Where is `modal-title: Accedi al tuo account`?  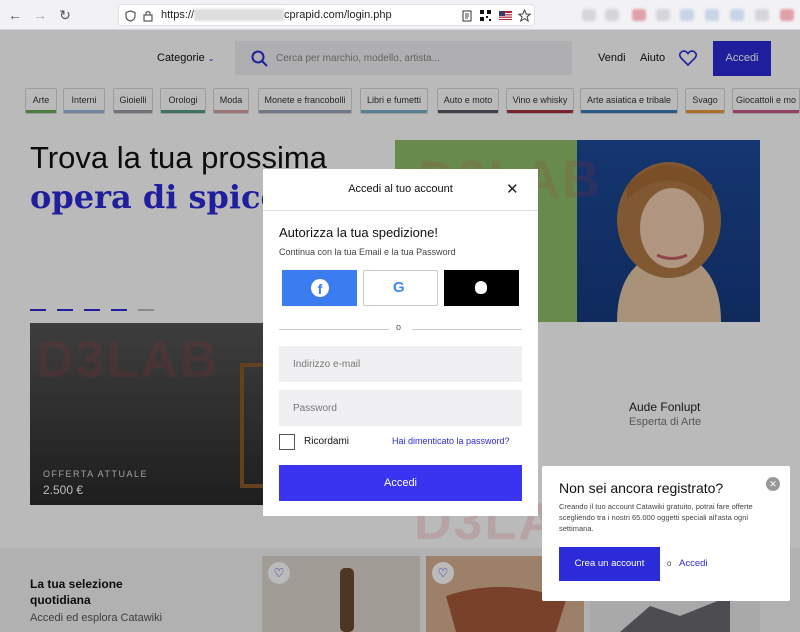
modal-title: Accedi al tuo account is located at coordinates (400, 189).